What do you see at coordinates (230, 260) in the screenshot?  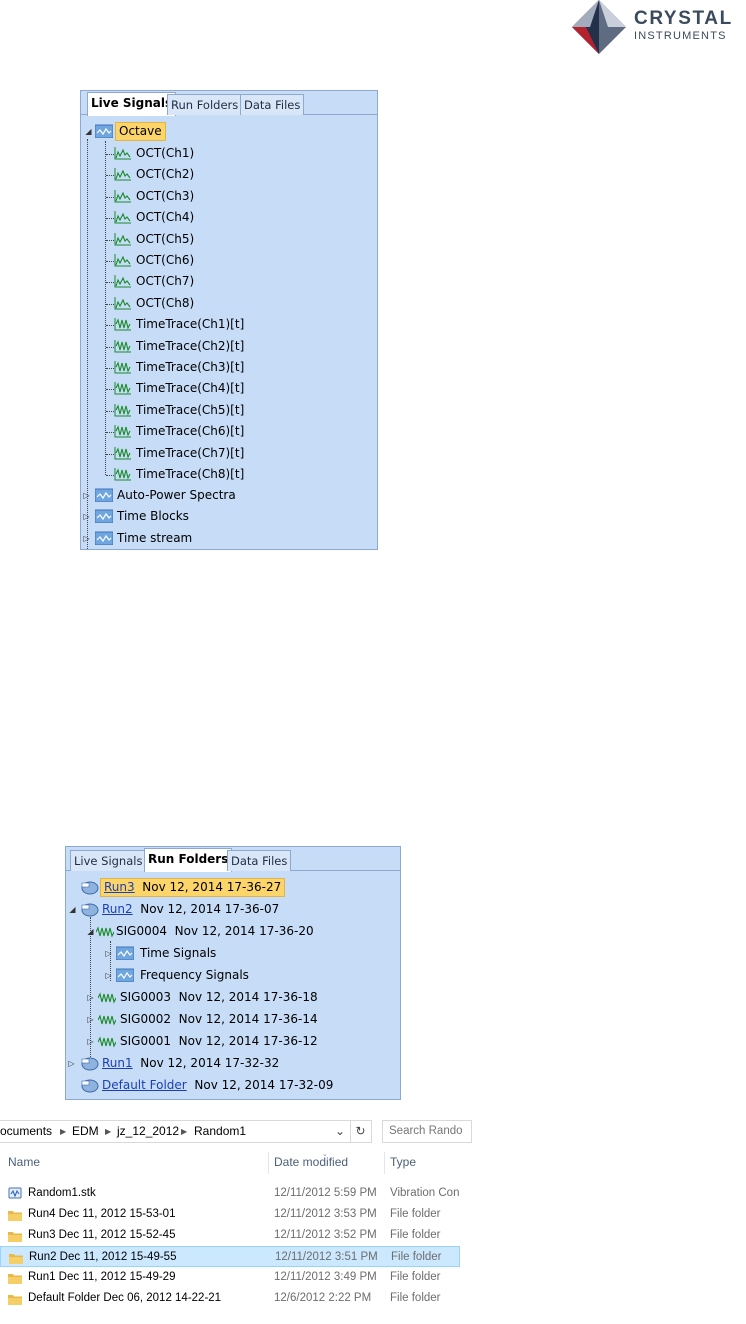 I see `tree-node-signal: OCT(Ch6)` at bounding box center [230, 260].